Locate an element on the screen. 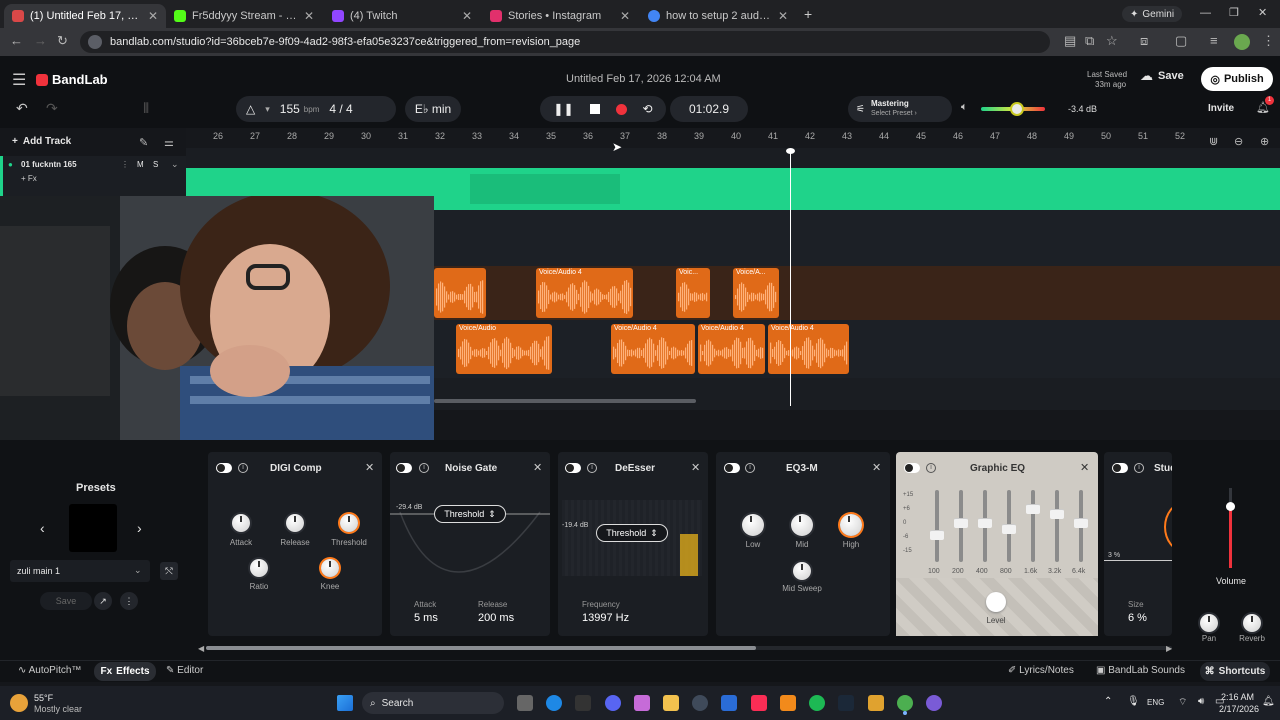 The height and width of the screenshot is (720, 1280). level-knob is located at coordinates (996, 602).